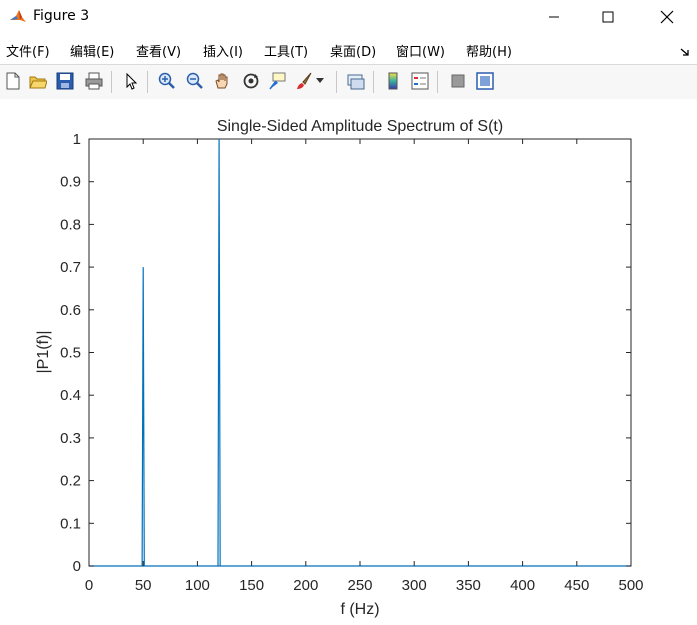 The width and height of the screenshot is (697, 625). Describe the element at coordinates (94, 81) in the screenshot. I see `print-icon` at that location.